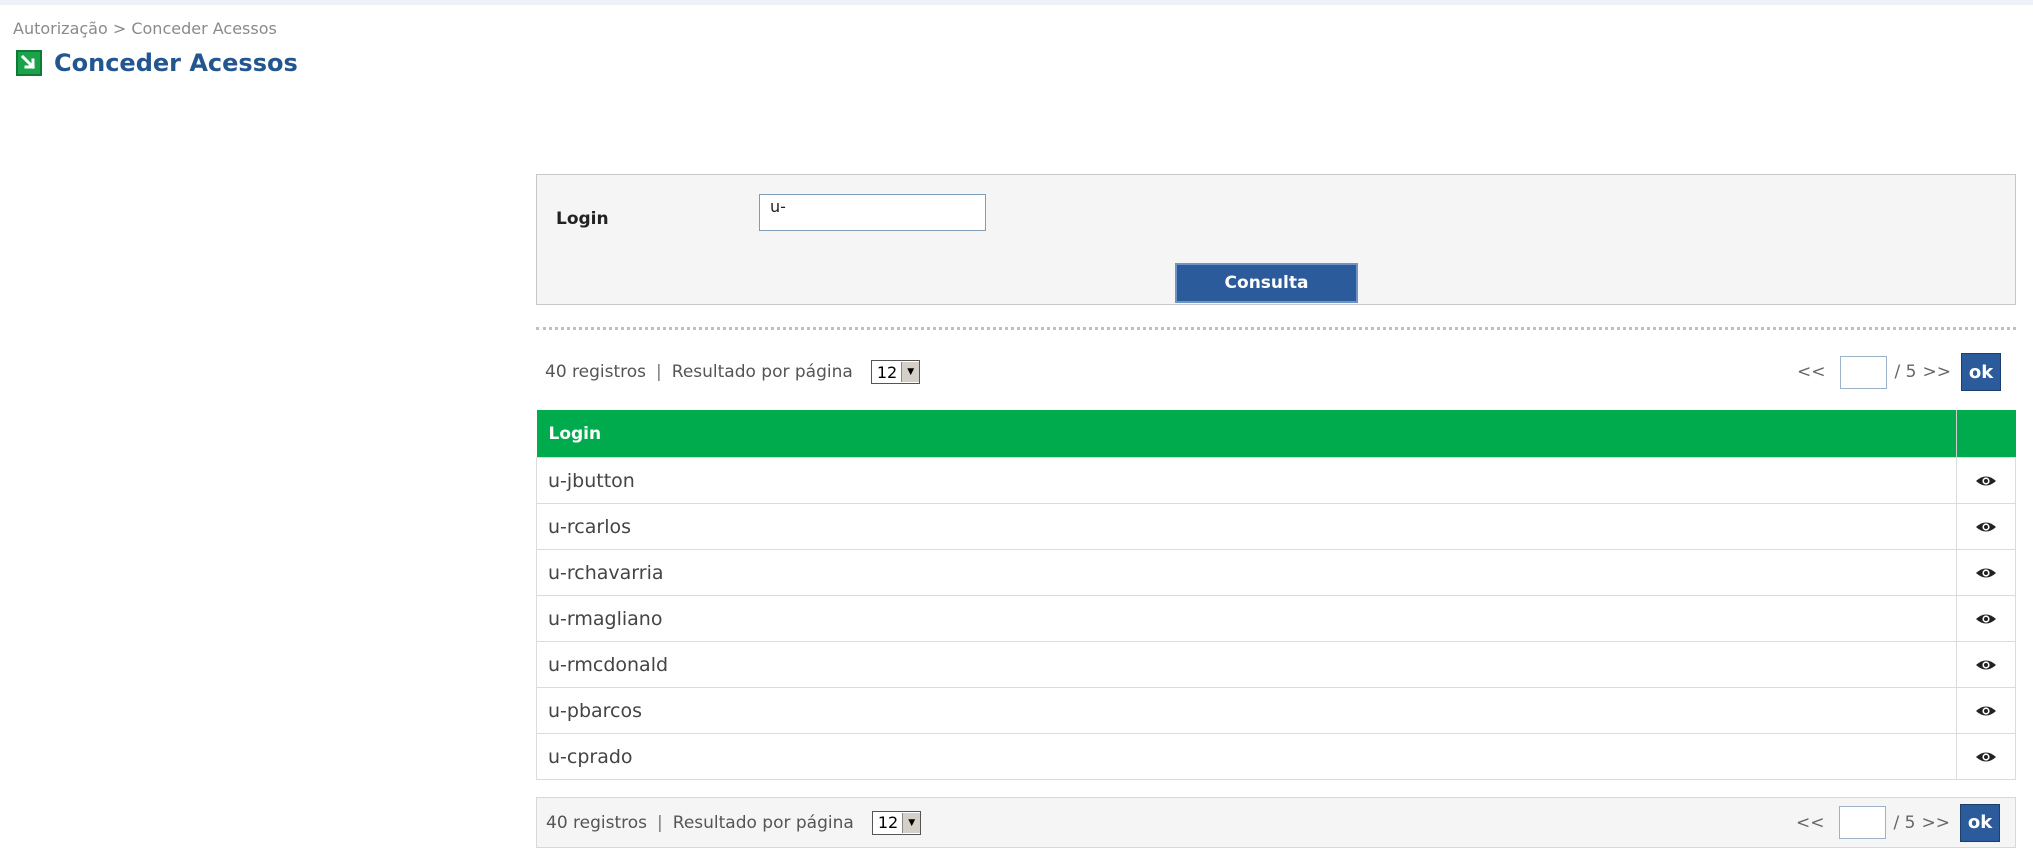 This screenshot has height=864, width=2033. What do you see at coordinates (1246, 526) in the screenshot?
I see `login-cell: u-rcarlos` at bounding box center [1246, 526].